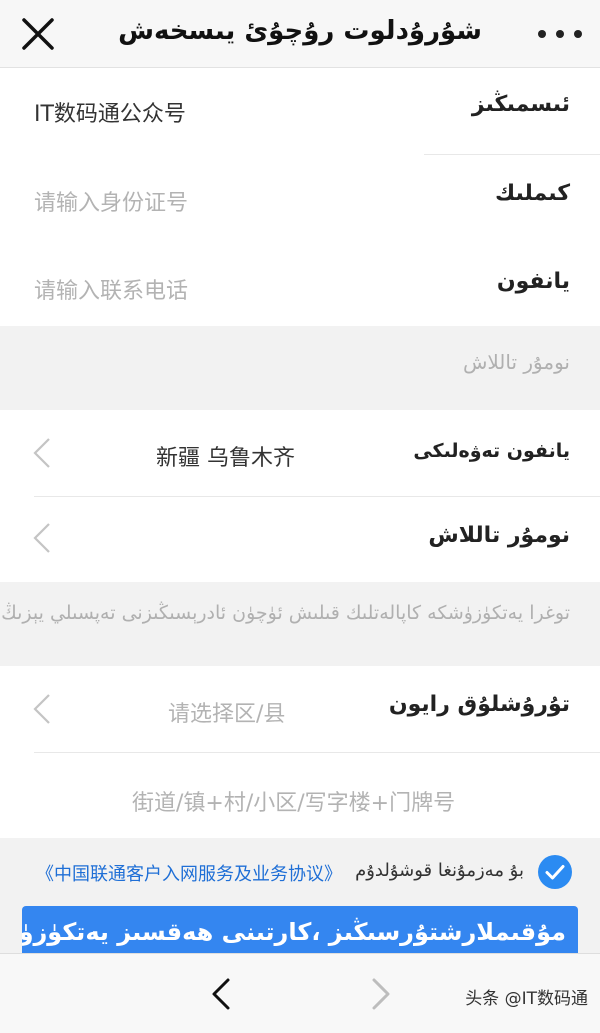 This screenshot has width=600, height=1033. Describe the element at coordinates (526, 999) in the screenshot. I see `watermark: 头条 @IT数码通` at that location.